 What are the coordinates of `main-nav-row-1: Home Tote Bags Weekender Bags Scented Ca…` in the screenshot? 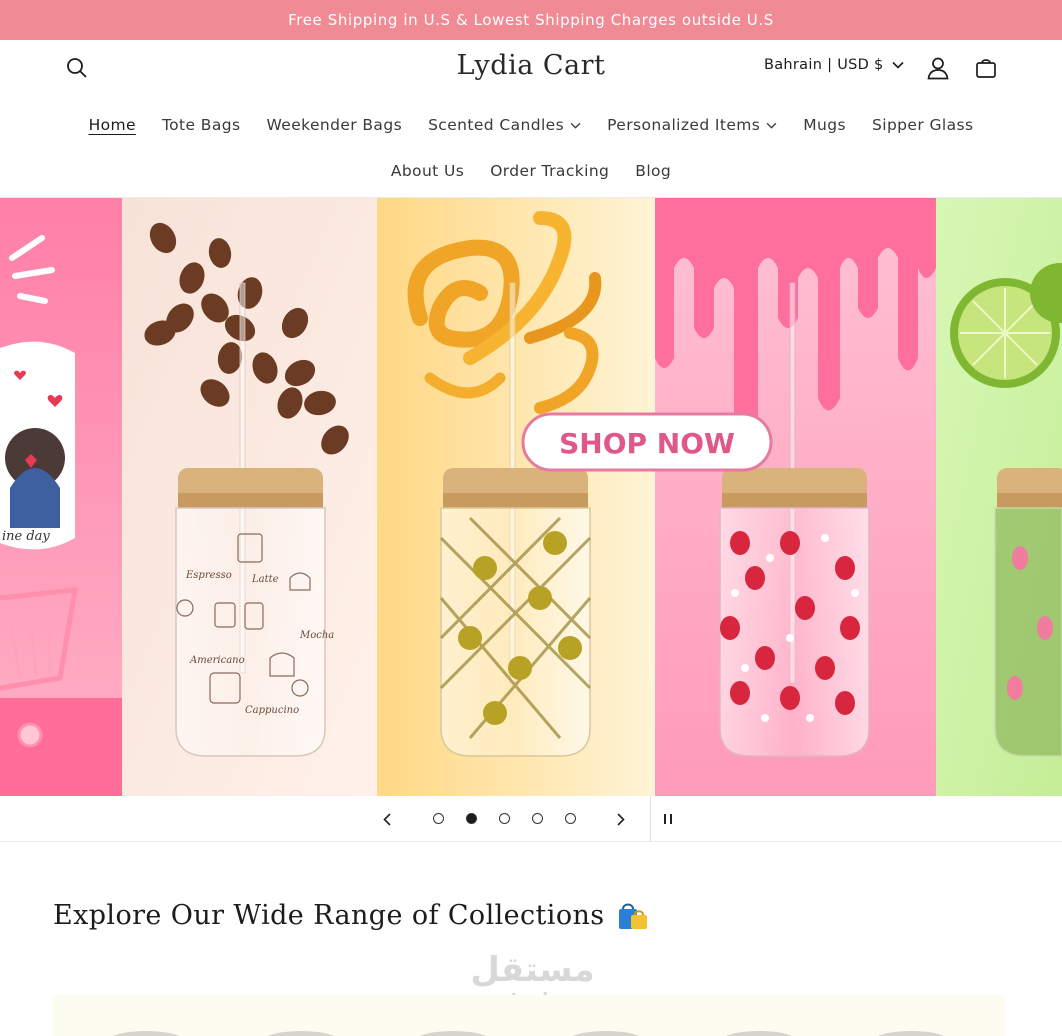 It's located at (531, 125).